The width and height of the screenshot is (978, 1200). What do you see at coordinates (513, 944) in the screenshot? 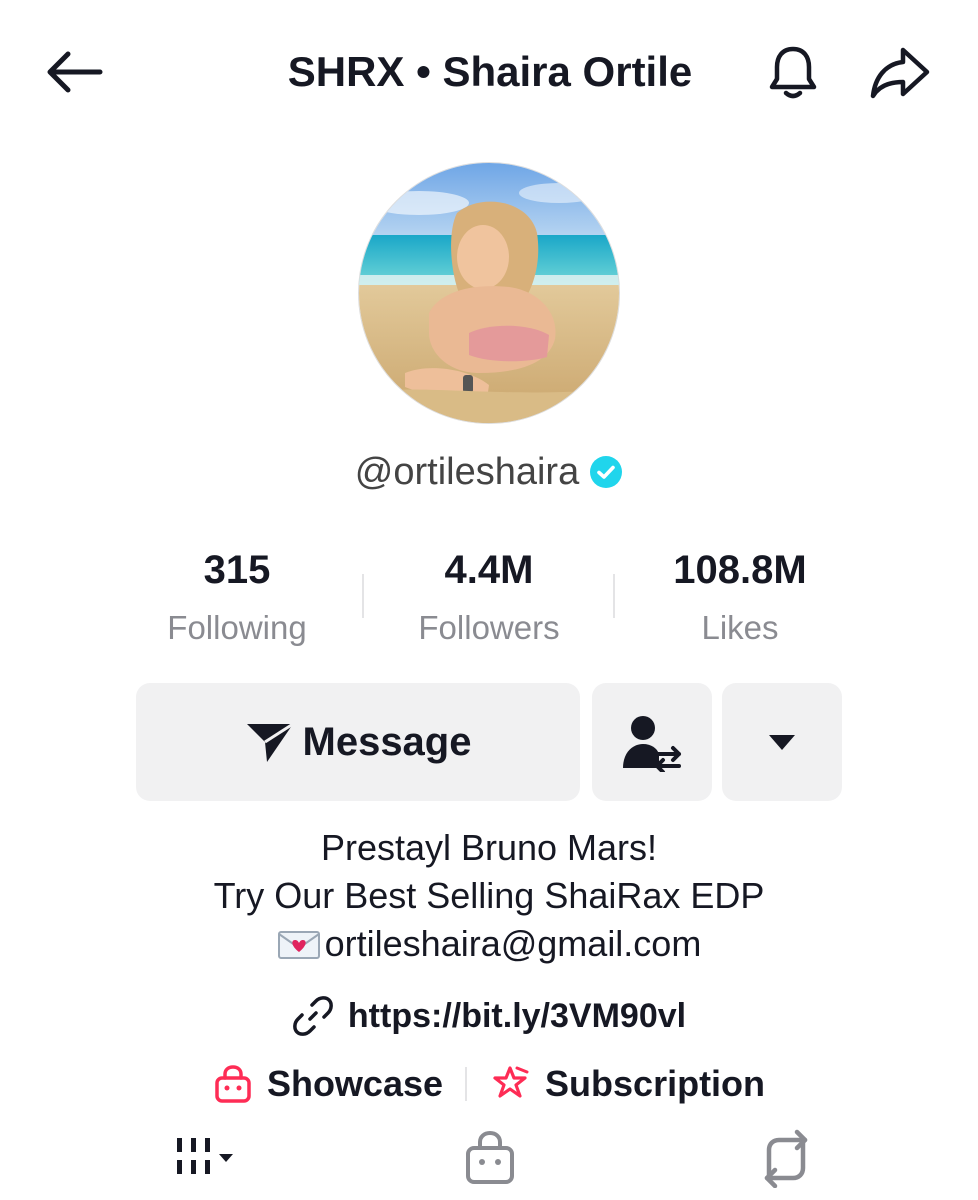
I see `bio-email: ortileshaira@gmail.com` at bounding box center [513, 944].